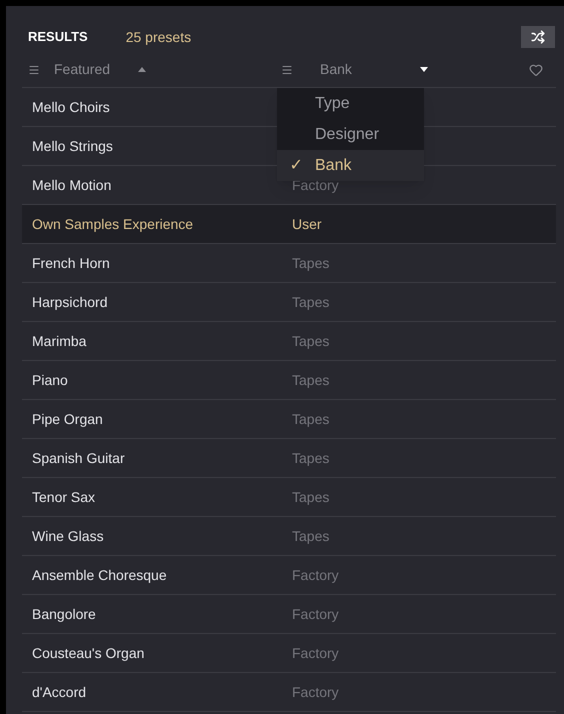 The height and width of the screenshot is (714, 564). I want to click on preset-name: Mello Strings, so click(73, 146).